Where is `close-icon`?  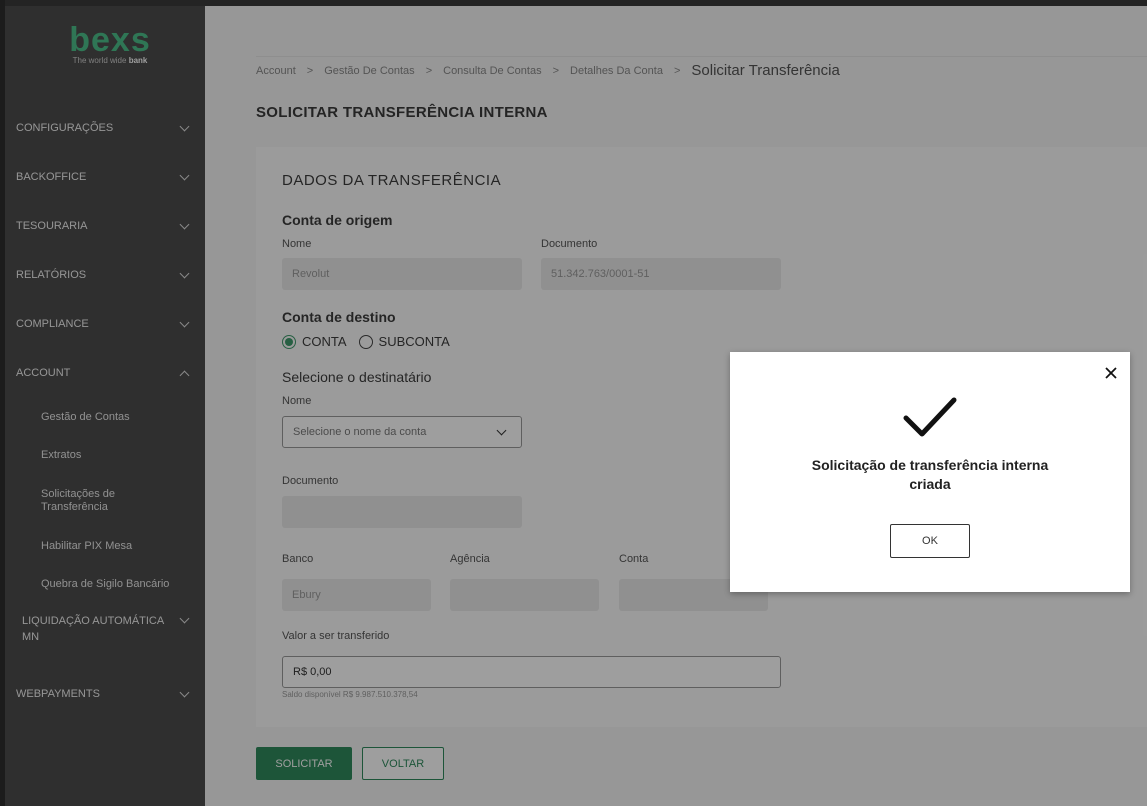 close-icon is located at coordinates (1111, 373).